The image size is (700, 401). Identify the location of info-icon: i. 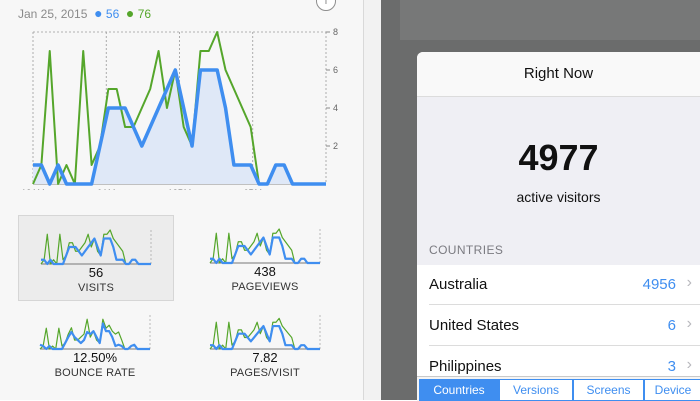
(326, 5).